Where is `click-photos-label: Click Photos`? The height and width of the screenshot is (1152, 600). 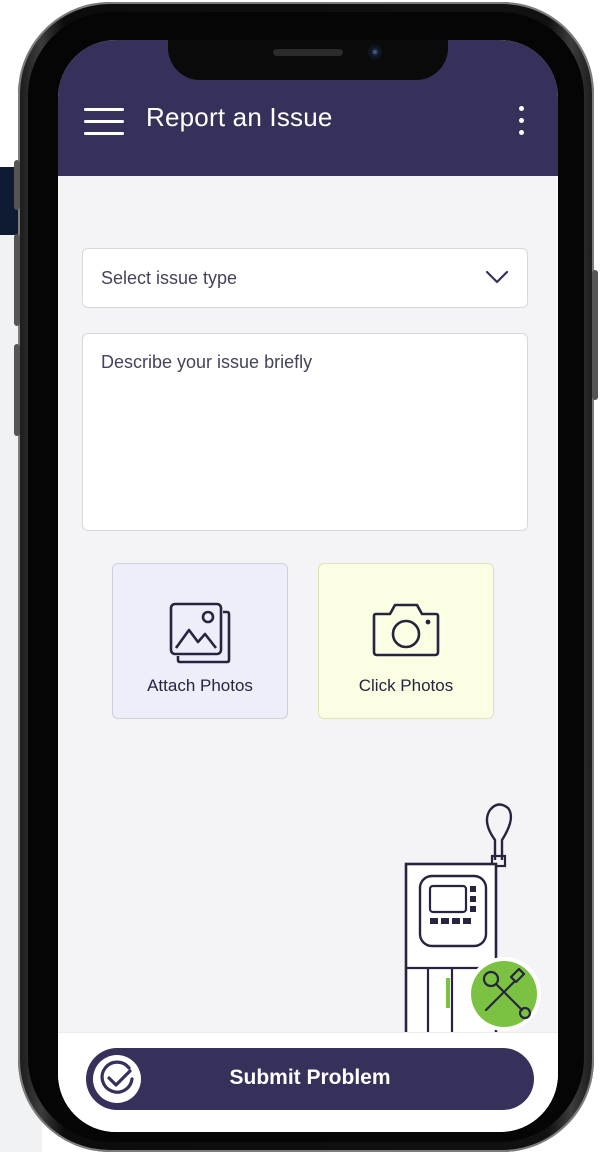
click-photos-label: Click Photos is located at coordinates (406, 685).